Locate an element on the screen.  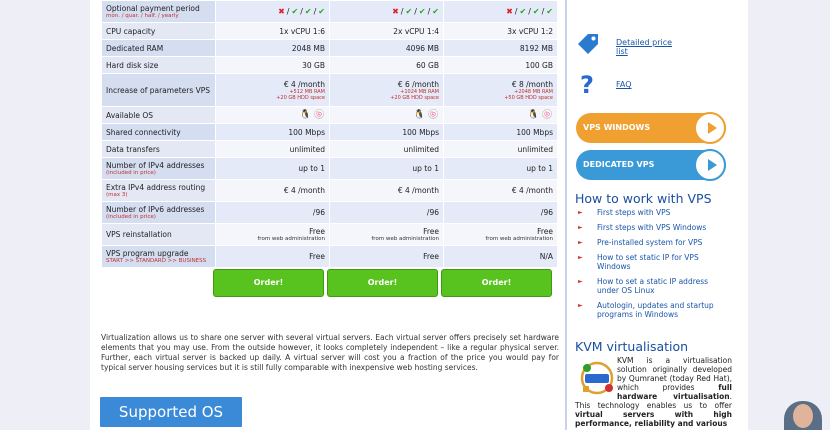
how-to-link: First steps with VPS Windows is located at coordinates (651, 227).